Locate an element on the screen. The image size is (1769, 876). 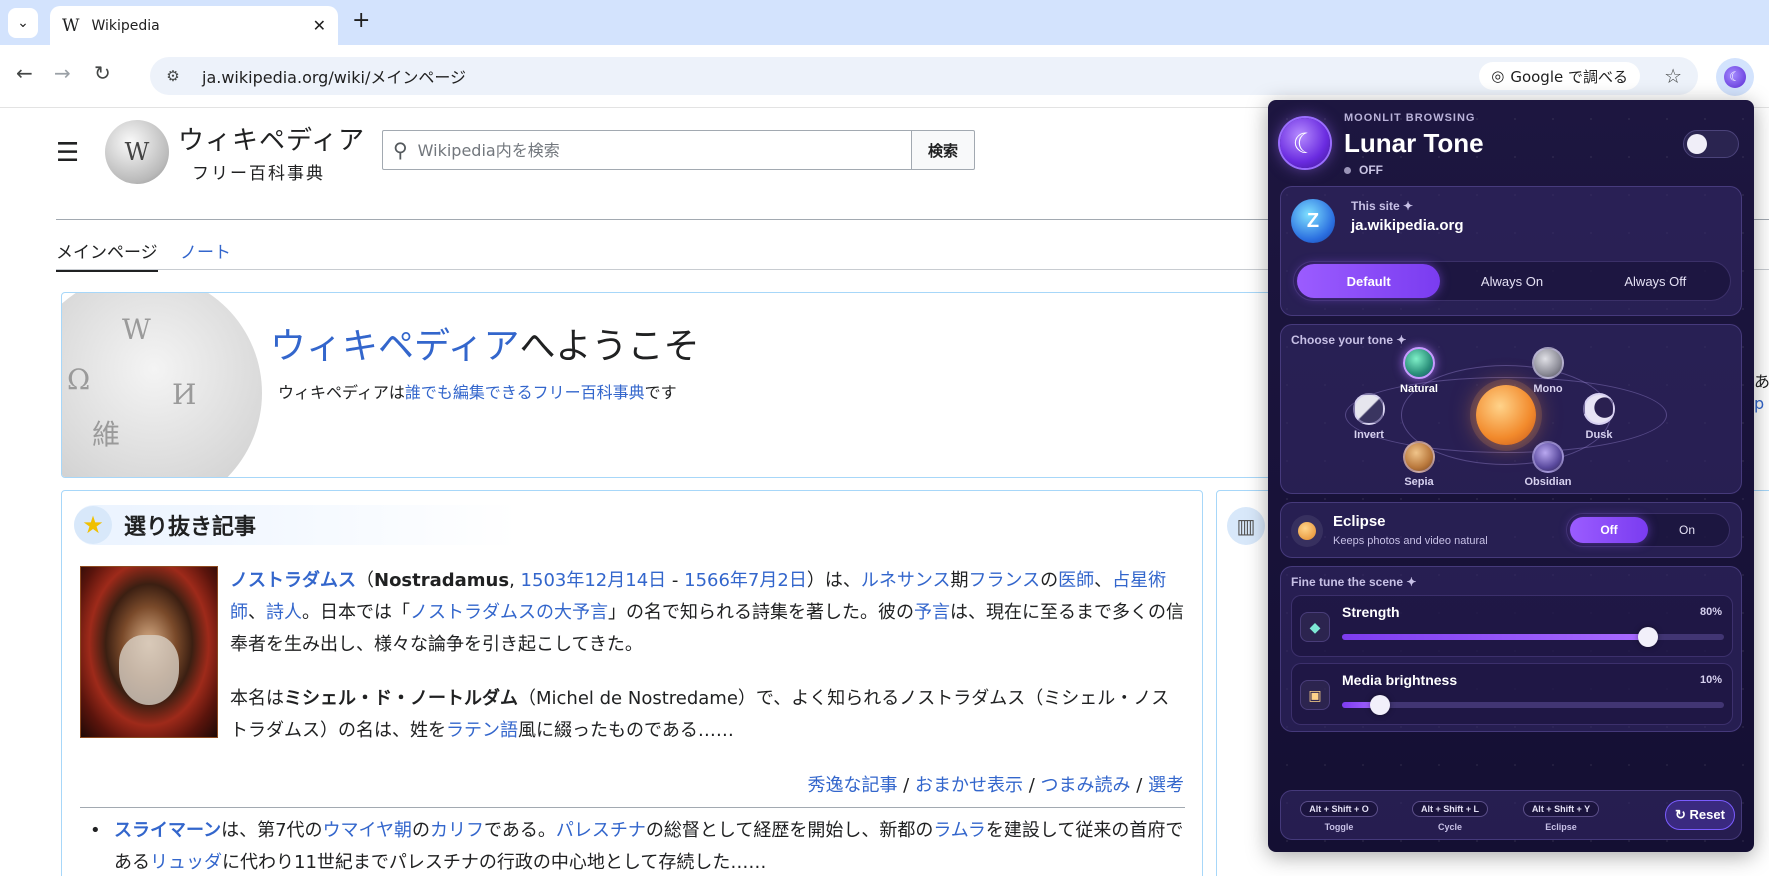
toggle-knob is located at coordinates (1697, 144).